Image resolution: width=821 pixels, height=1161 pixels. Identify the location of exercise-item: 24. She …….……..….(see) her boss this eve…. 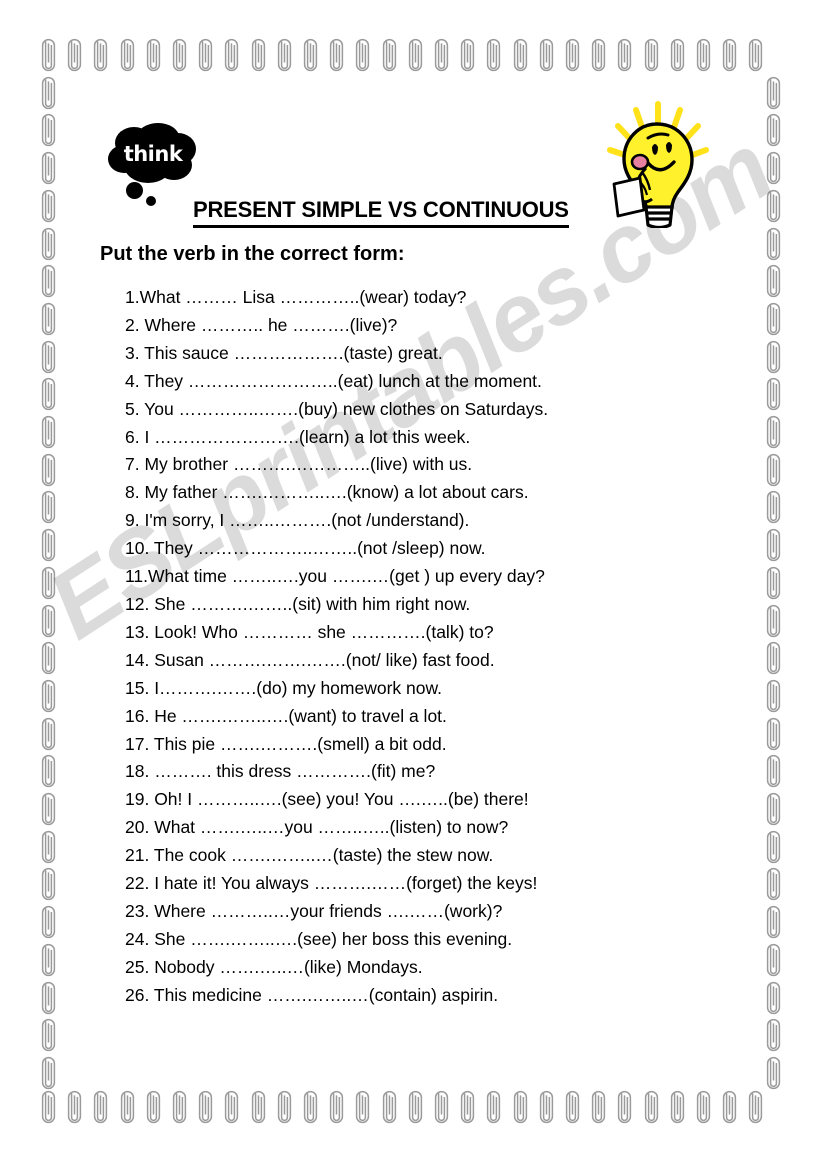
(319, 938).